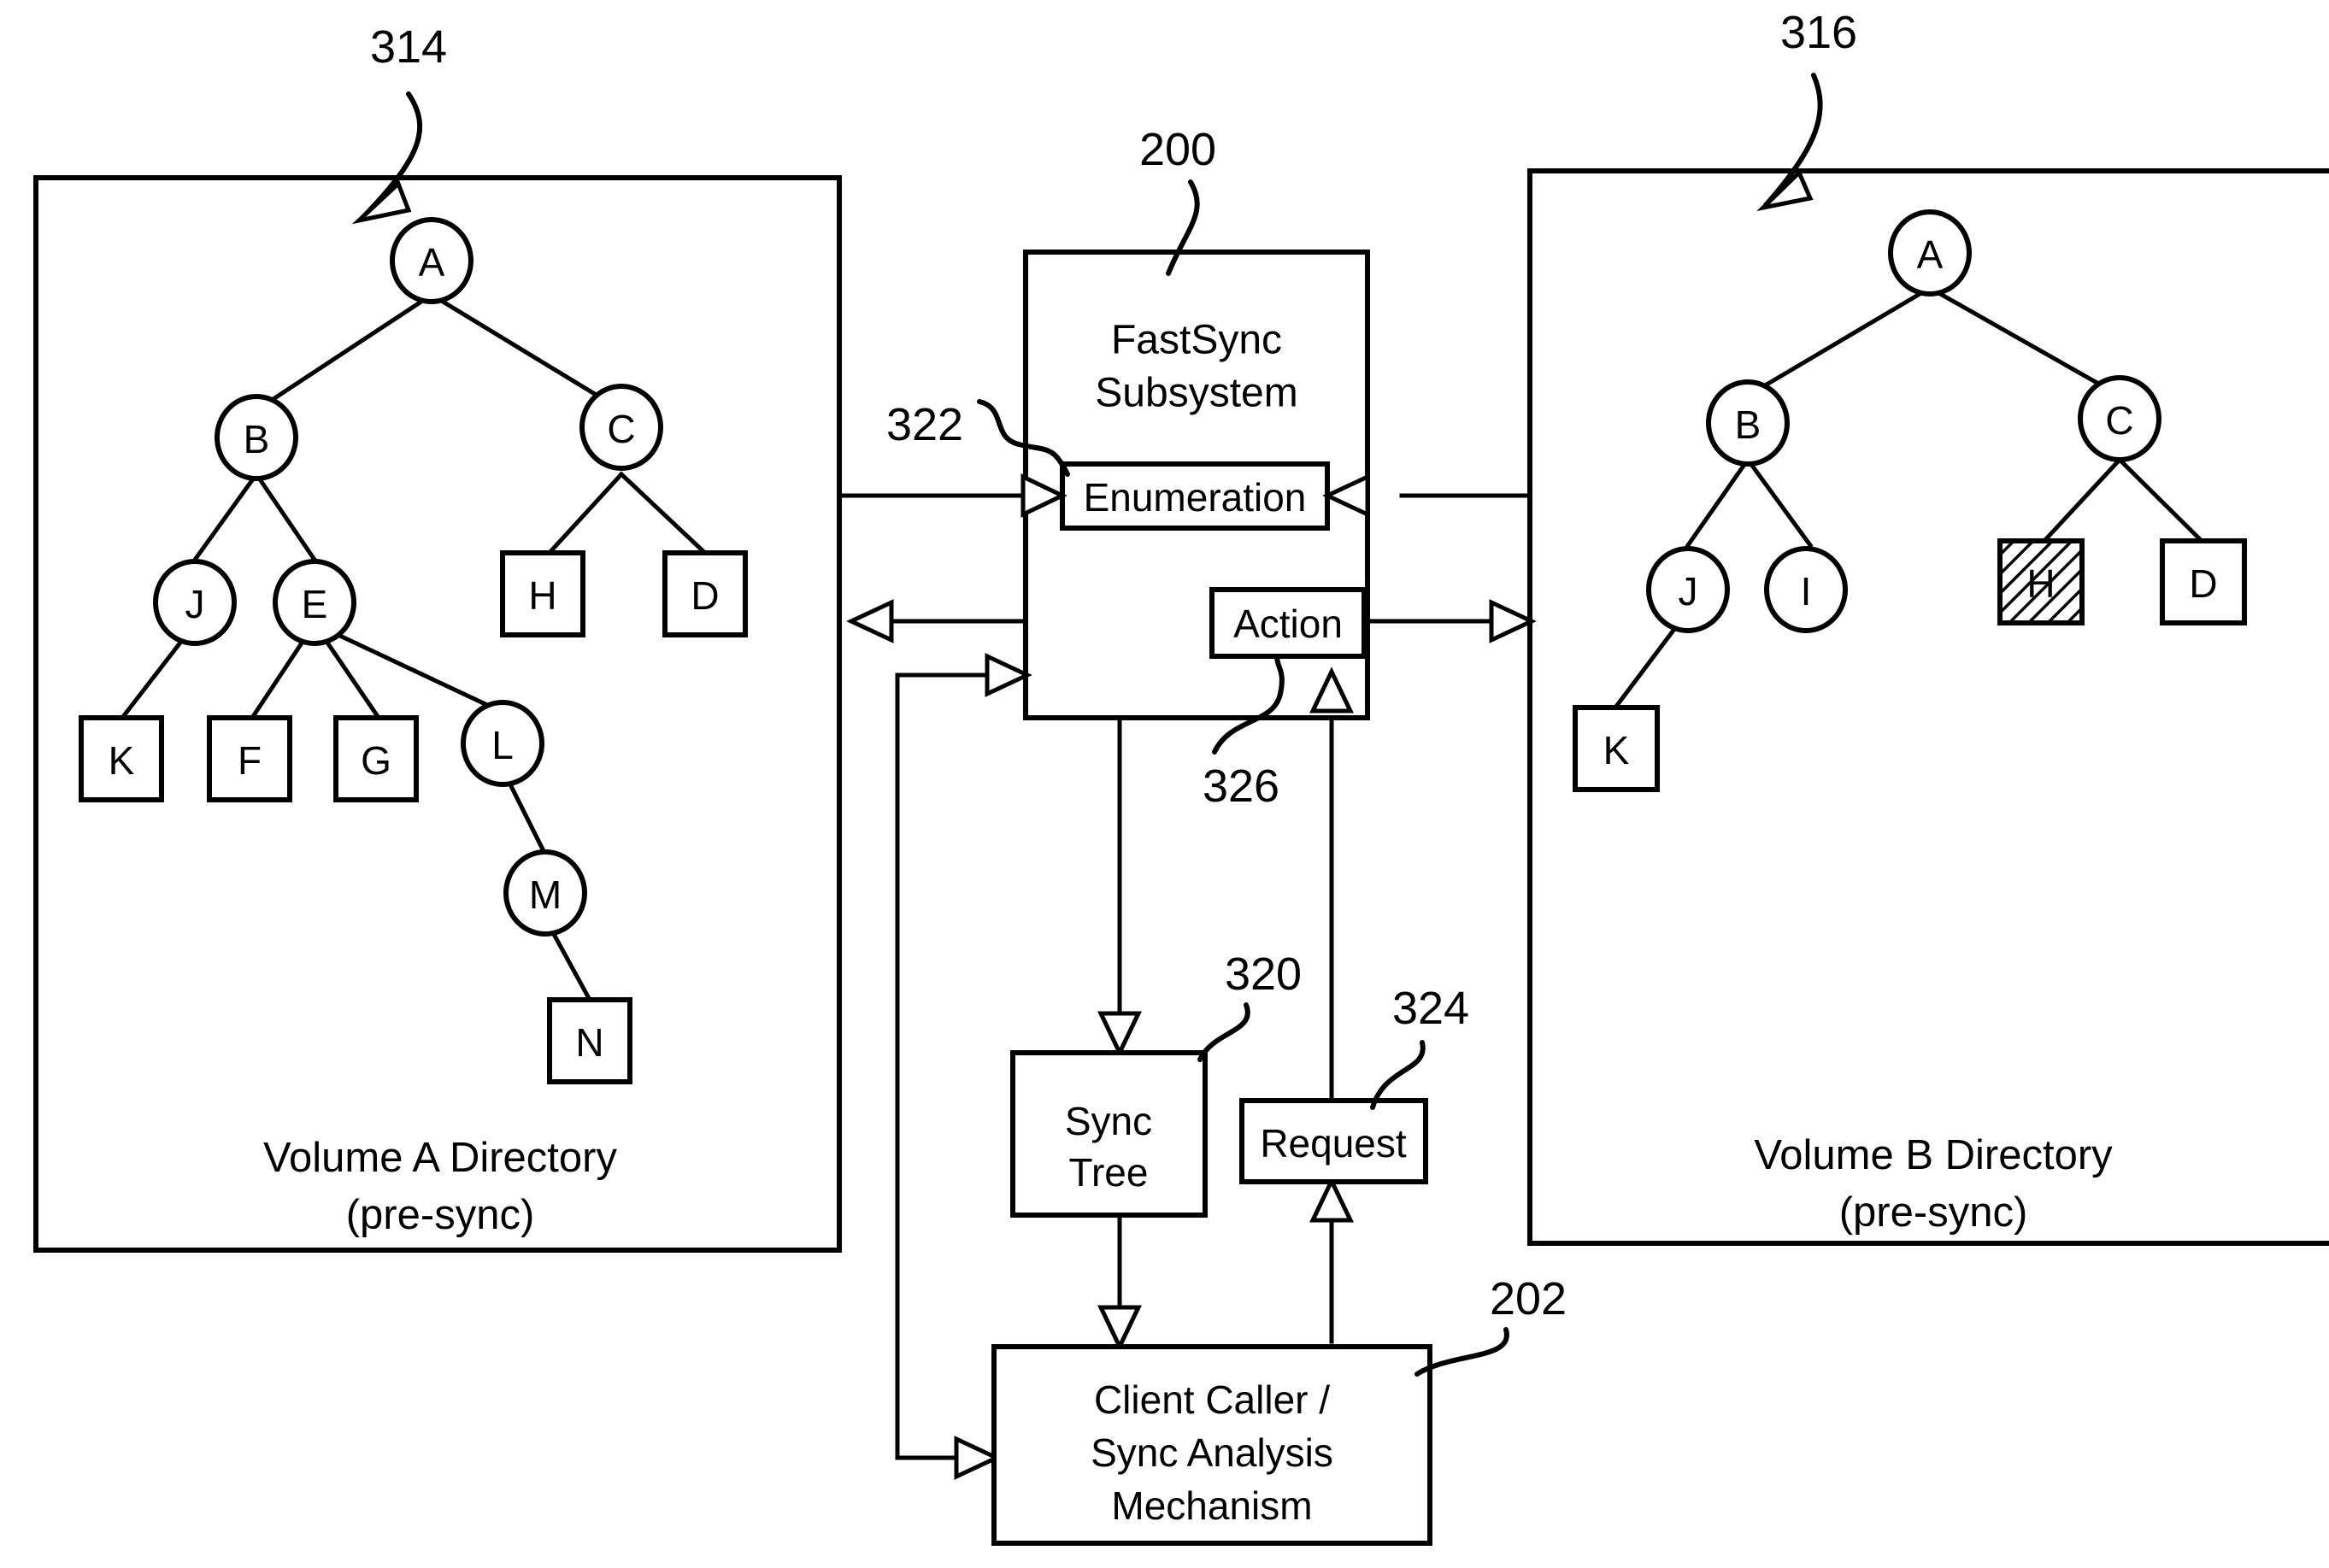 This screenshot has height=1568, width=2329. What do you see at coordinates (1250, 1005) in the screenshot?
I see `ref-320: 320` at bounding box center [1250, 1005].